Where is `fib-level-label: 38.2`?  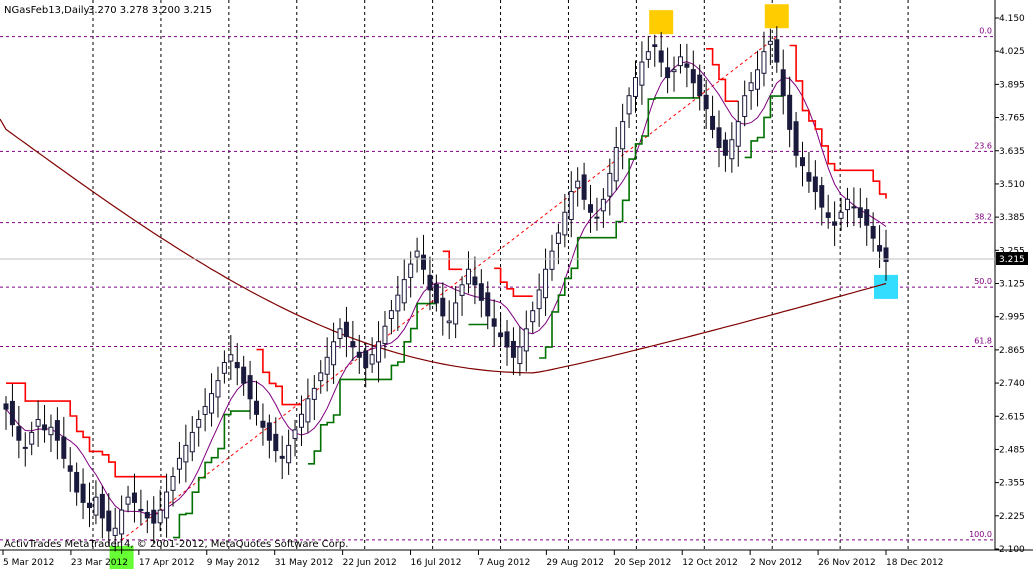 fib-level-label: 38.2 is located at coordinates (983, 217).